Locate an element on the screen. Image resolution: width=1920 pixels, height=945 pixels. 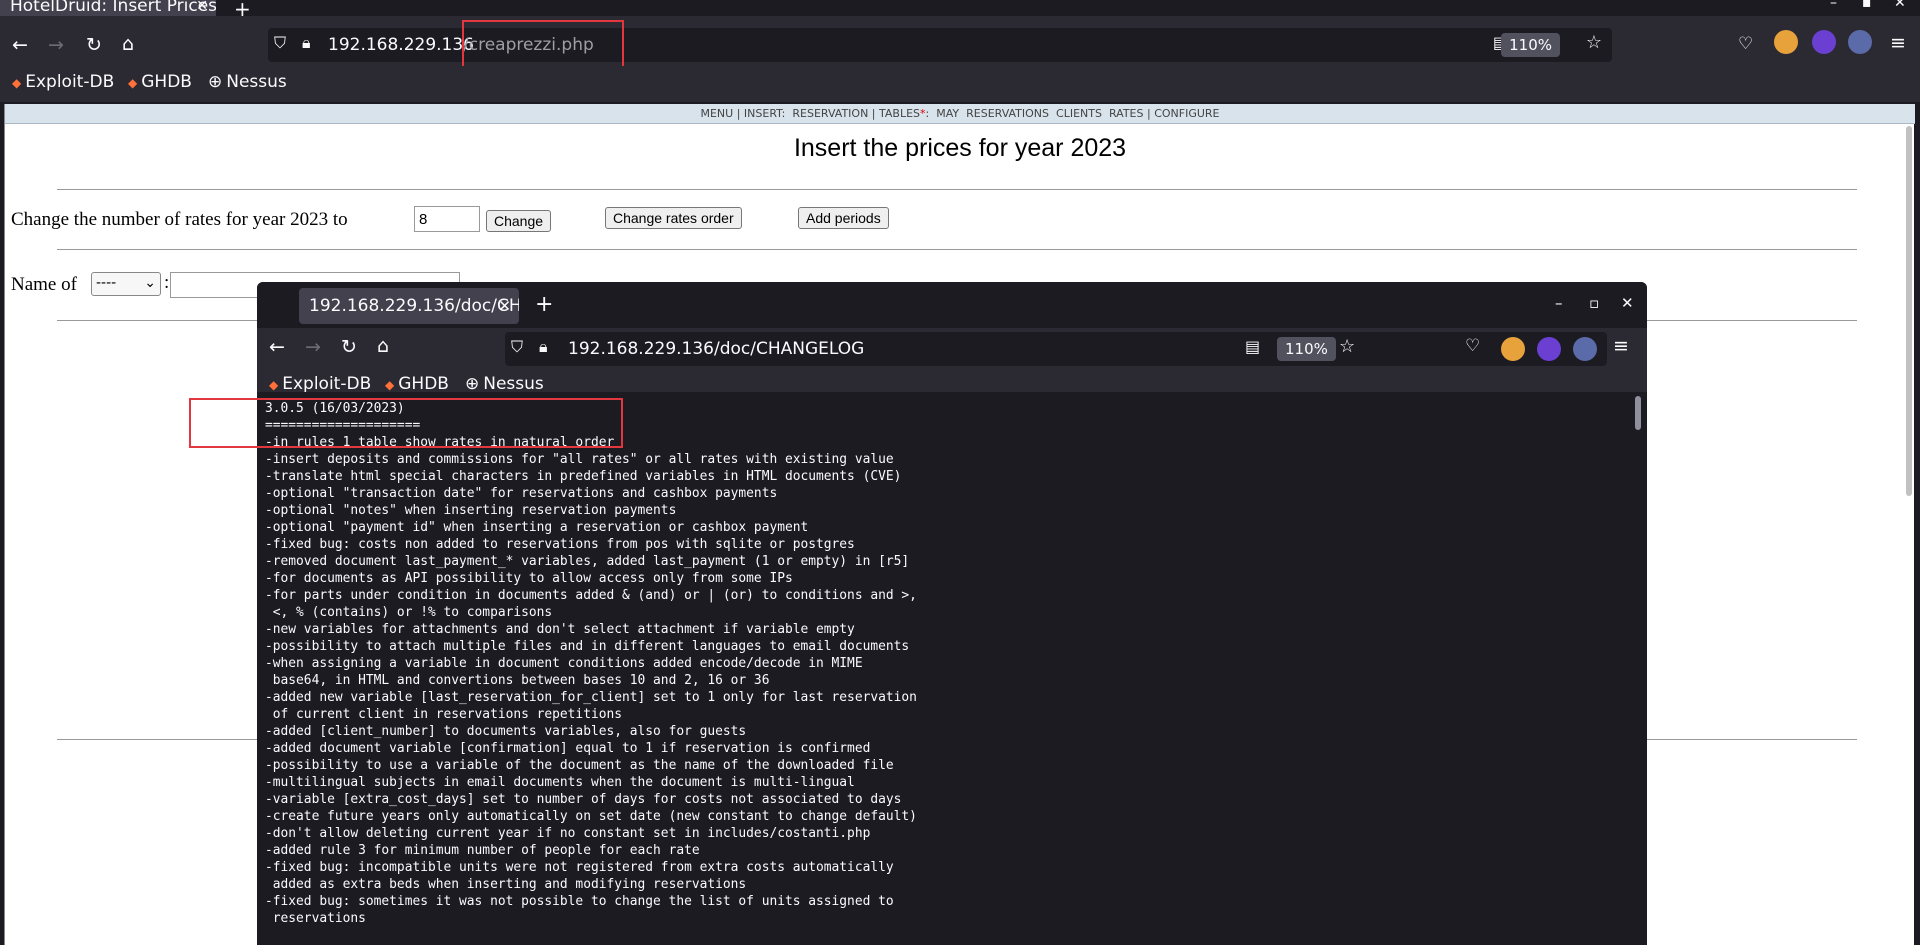
popup-url-text: 192.168.229.136/doc/CHANGELOG is located at coordinates (716, 349).